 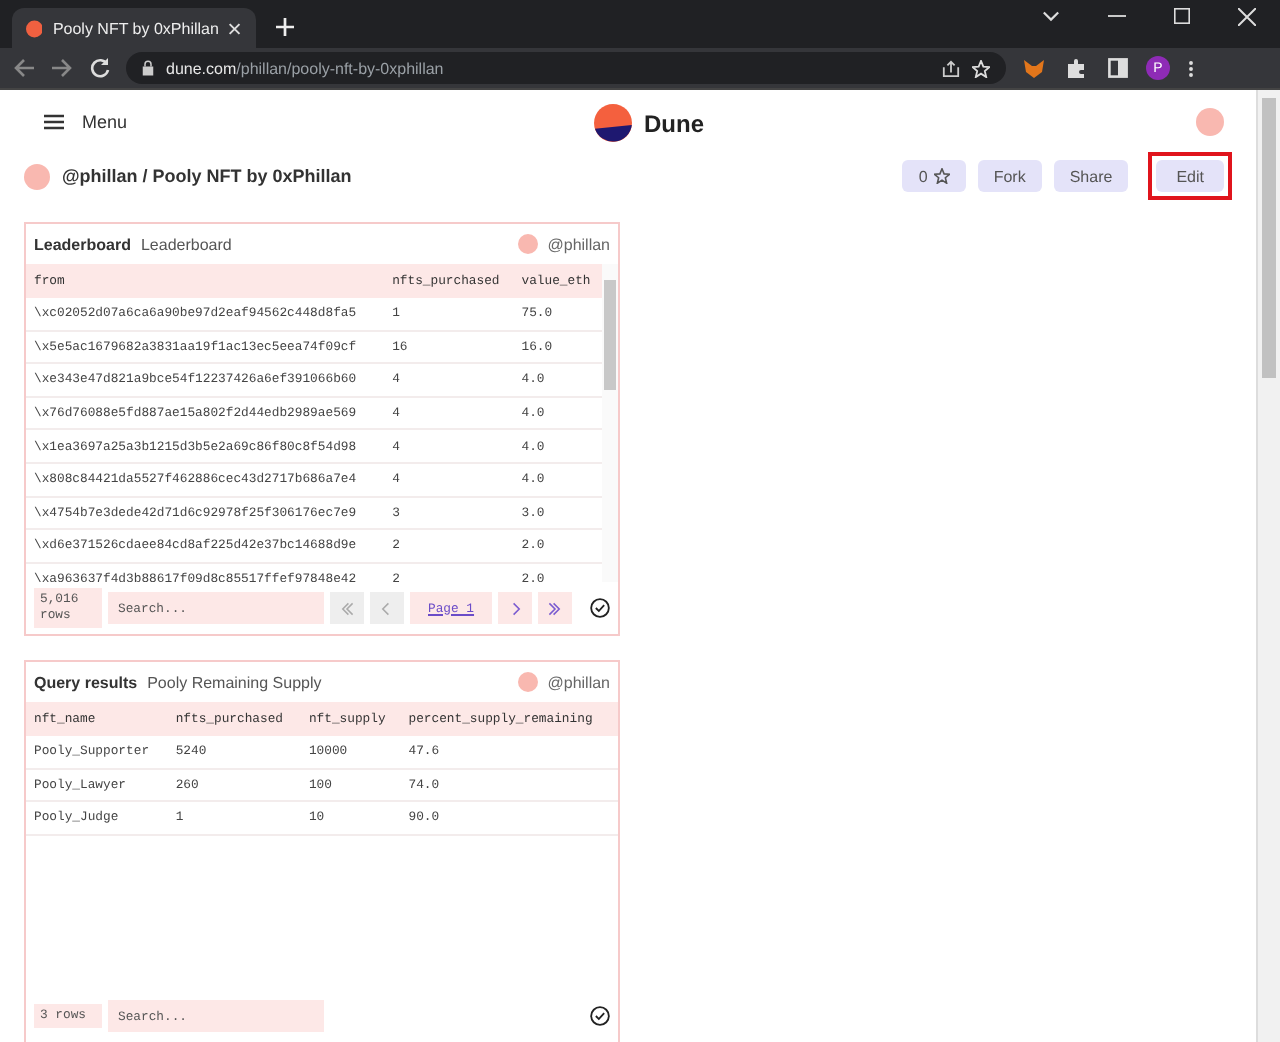 What do you see at coordinates (148, 68) in the screenshot?
I see `lock-icon` at bounding box center [148, 68].